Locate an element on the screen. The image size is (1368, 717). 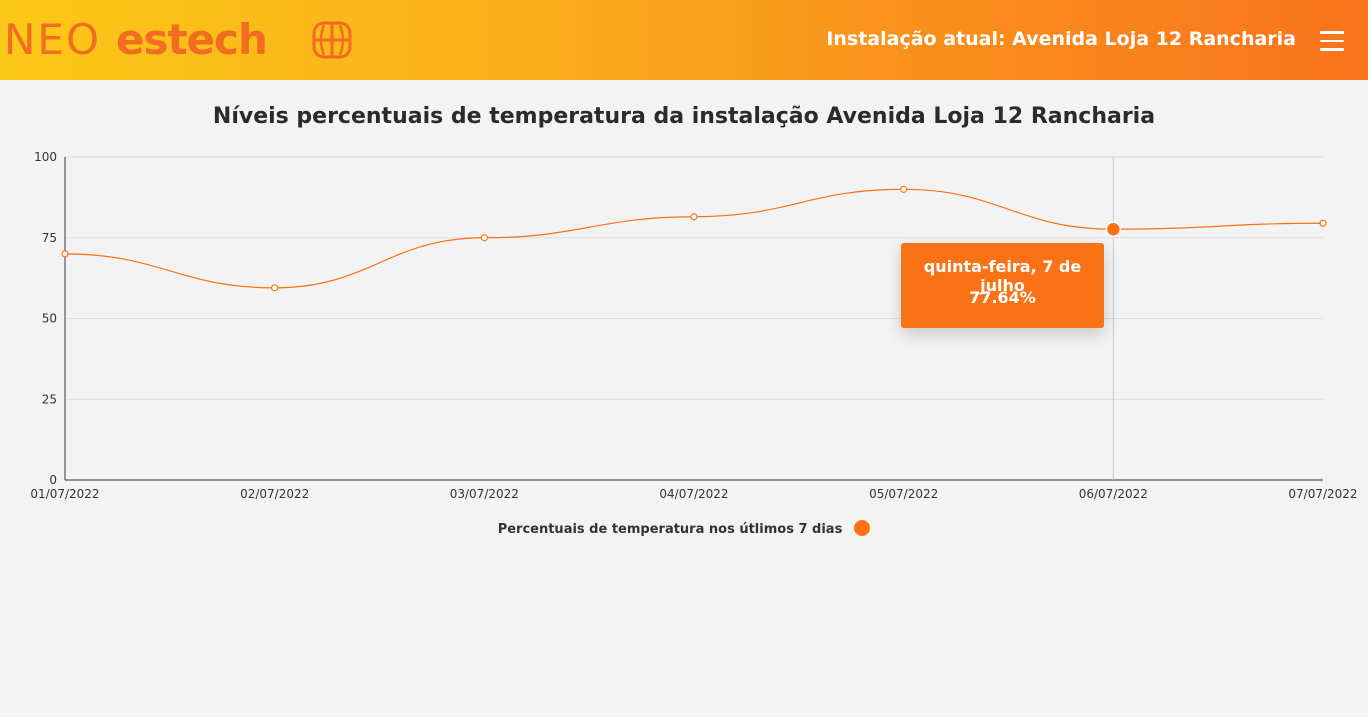
x-tick-label: 04/07/2022 is located at coordinates (693, 494).